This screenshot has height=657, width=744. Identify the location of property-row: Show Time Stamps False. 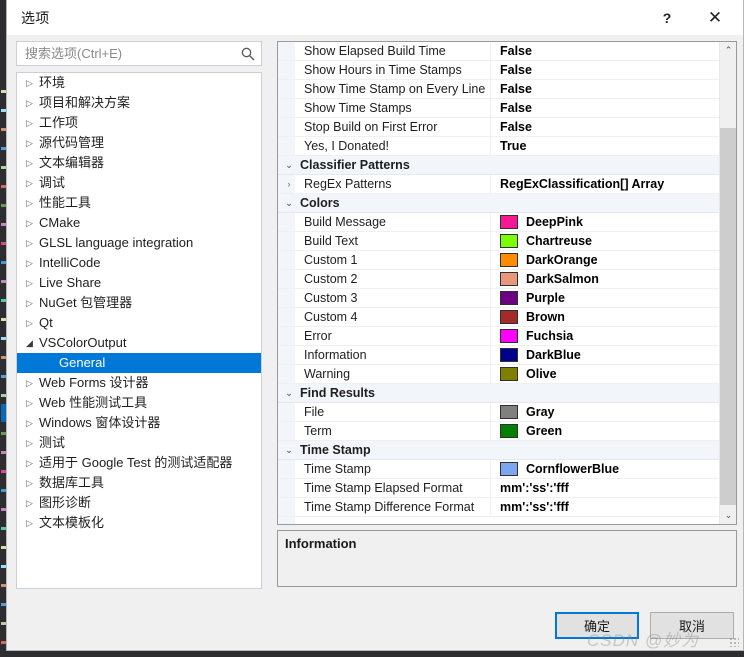
(498, 108).